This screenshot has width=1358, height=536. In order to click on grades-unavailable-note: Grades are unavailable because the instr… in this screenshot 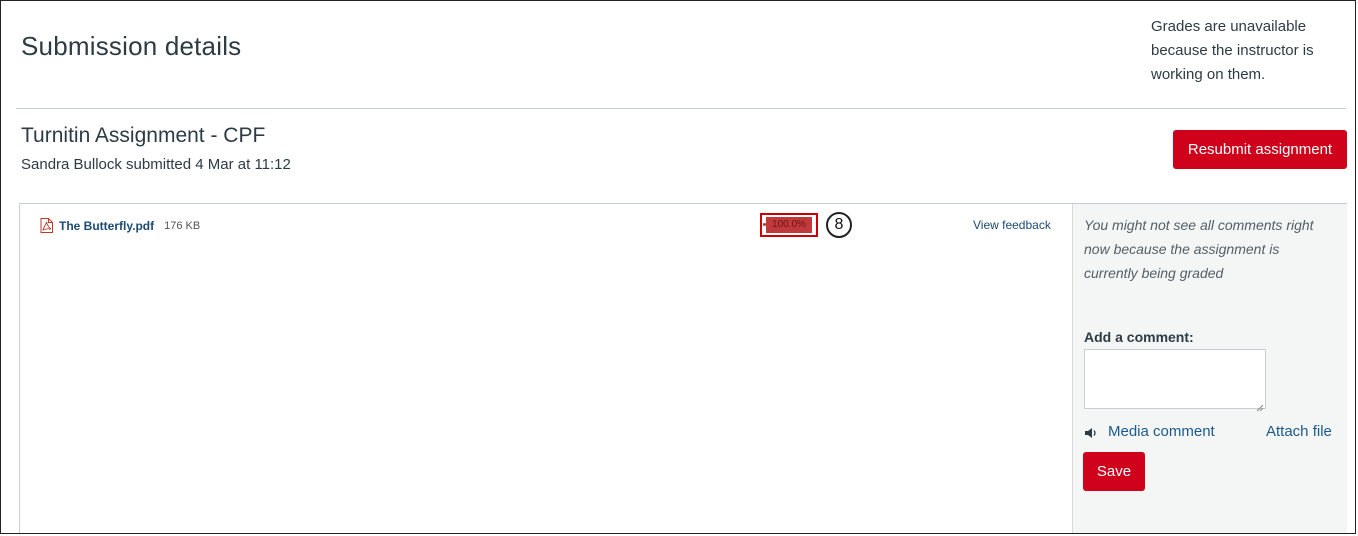, I will do `click(1232, 50)`.